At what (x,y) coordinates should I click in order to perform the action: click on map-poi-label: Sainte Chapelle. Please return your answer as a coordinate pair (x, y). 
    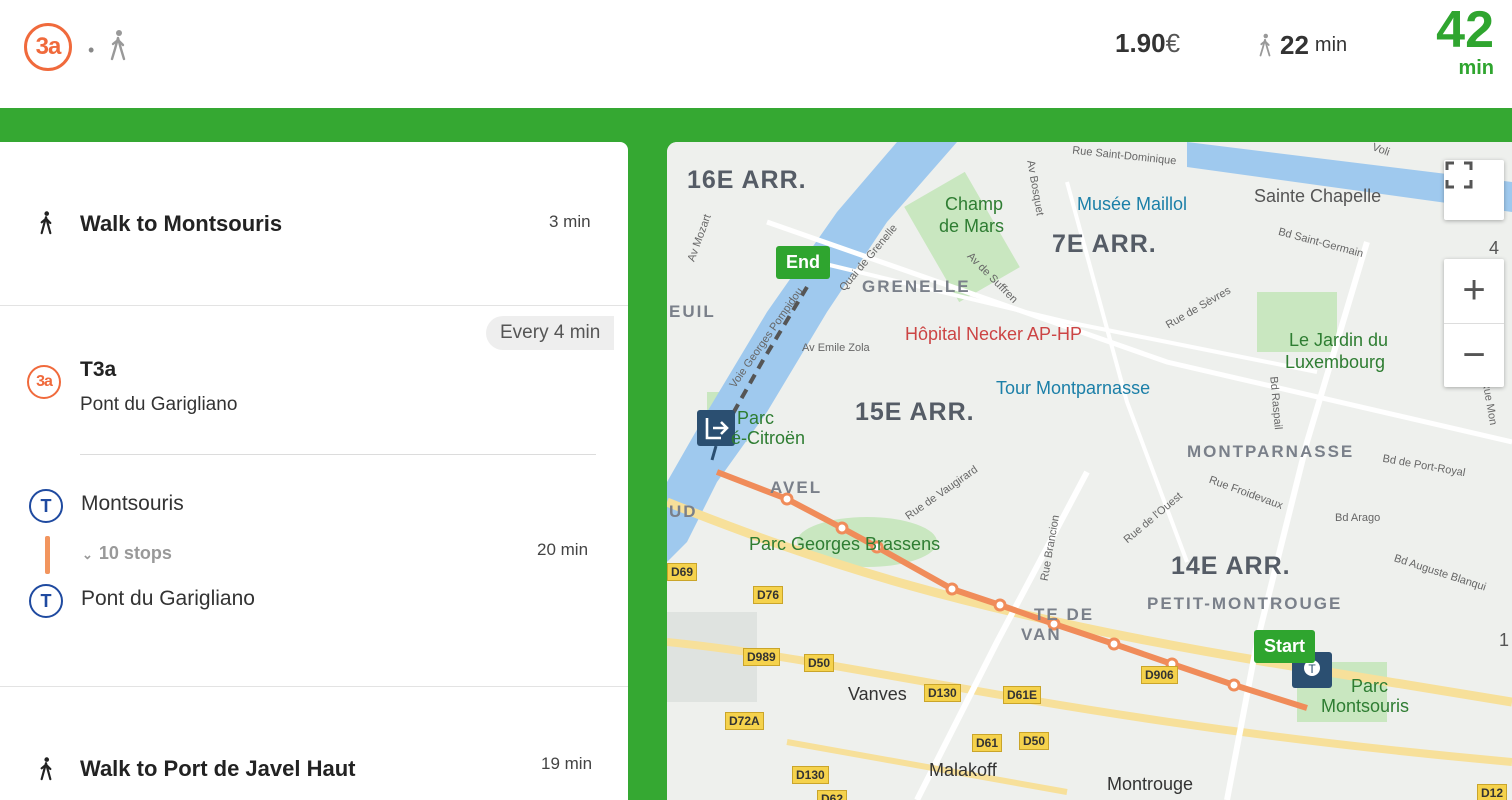
    Looking at the image, I should click on (1318, 196).